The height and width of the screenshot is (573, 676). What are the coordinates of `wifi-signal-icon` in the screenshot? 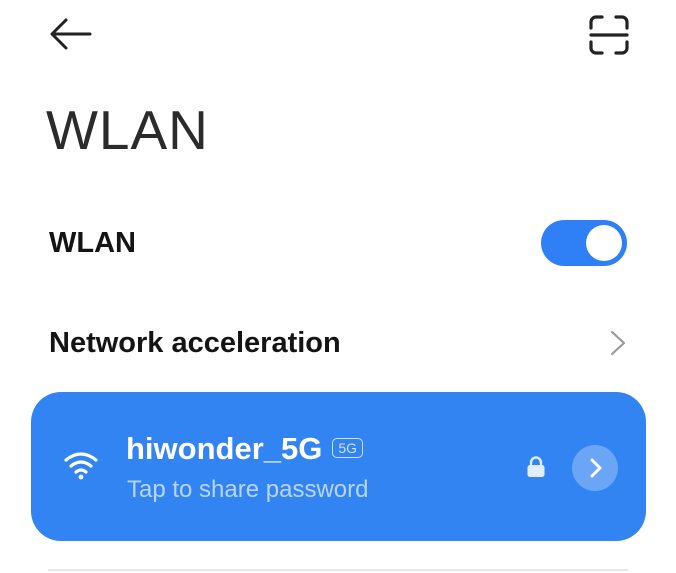 It's located at (81, 466).